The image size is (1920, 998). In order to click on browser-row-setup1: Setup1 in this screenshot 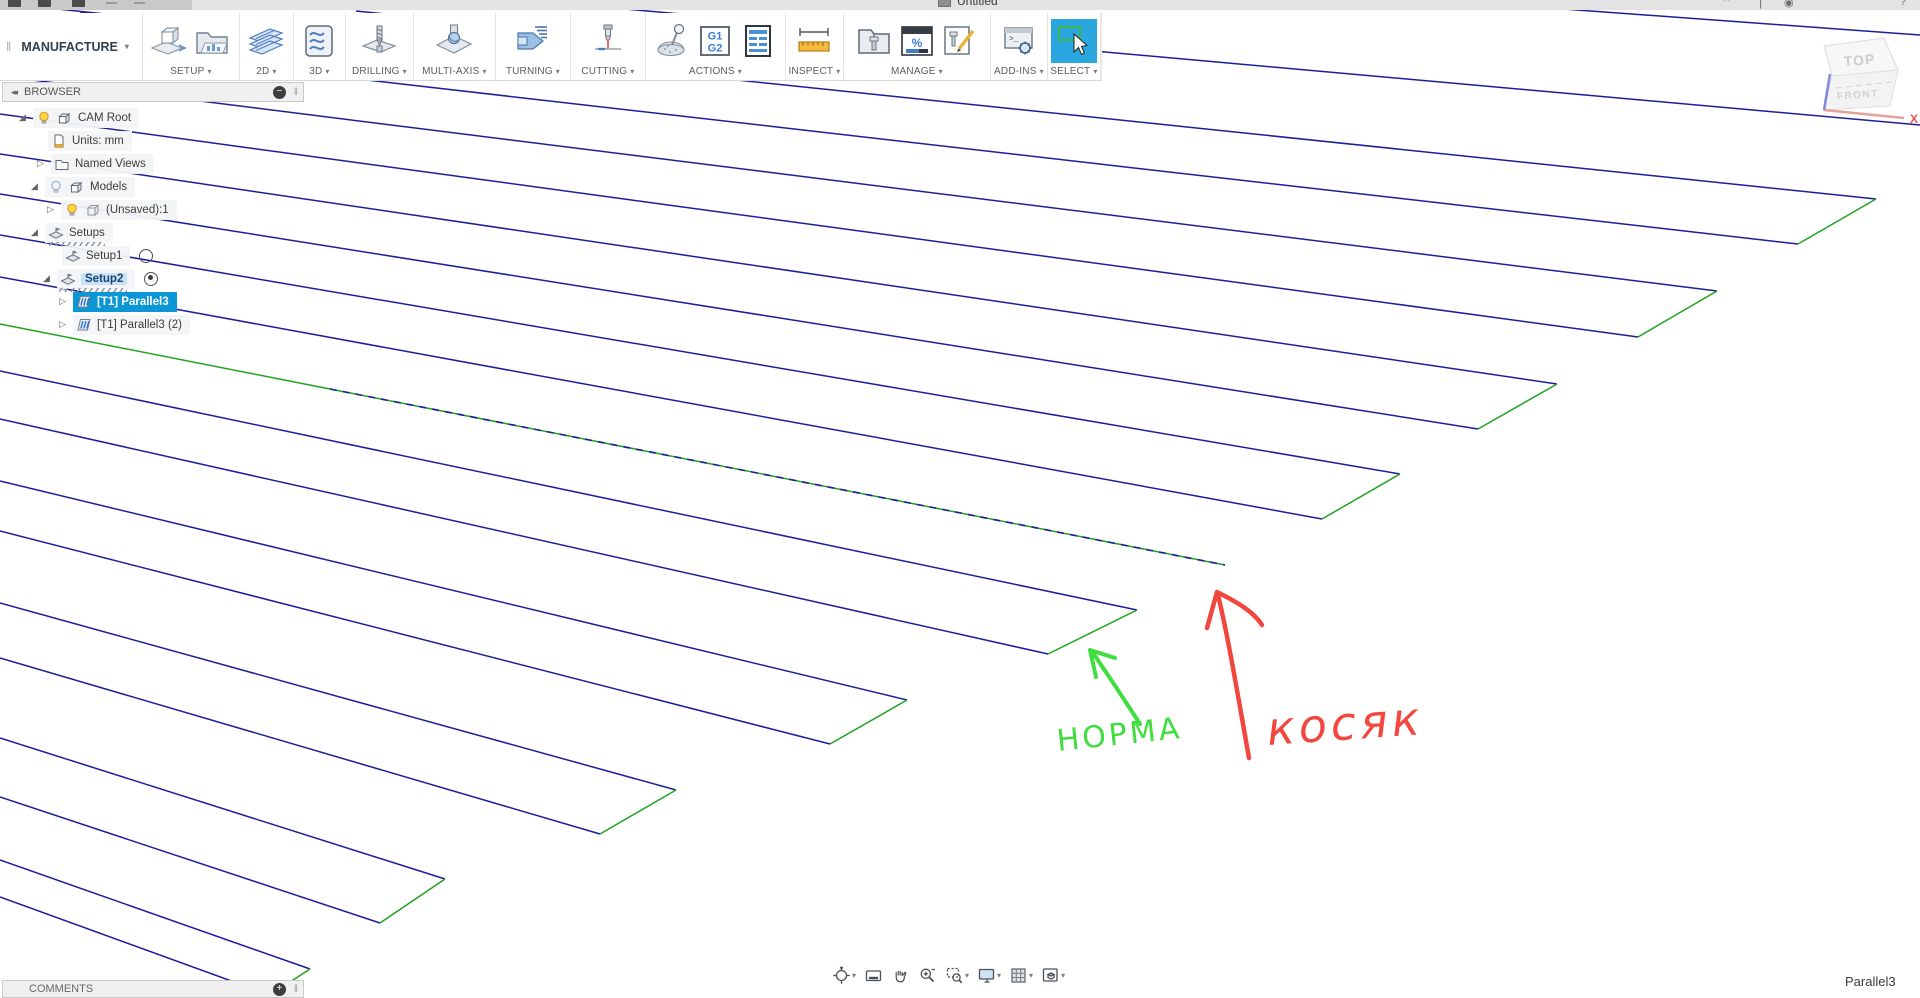, I will do `click(153, 255)`.